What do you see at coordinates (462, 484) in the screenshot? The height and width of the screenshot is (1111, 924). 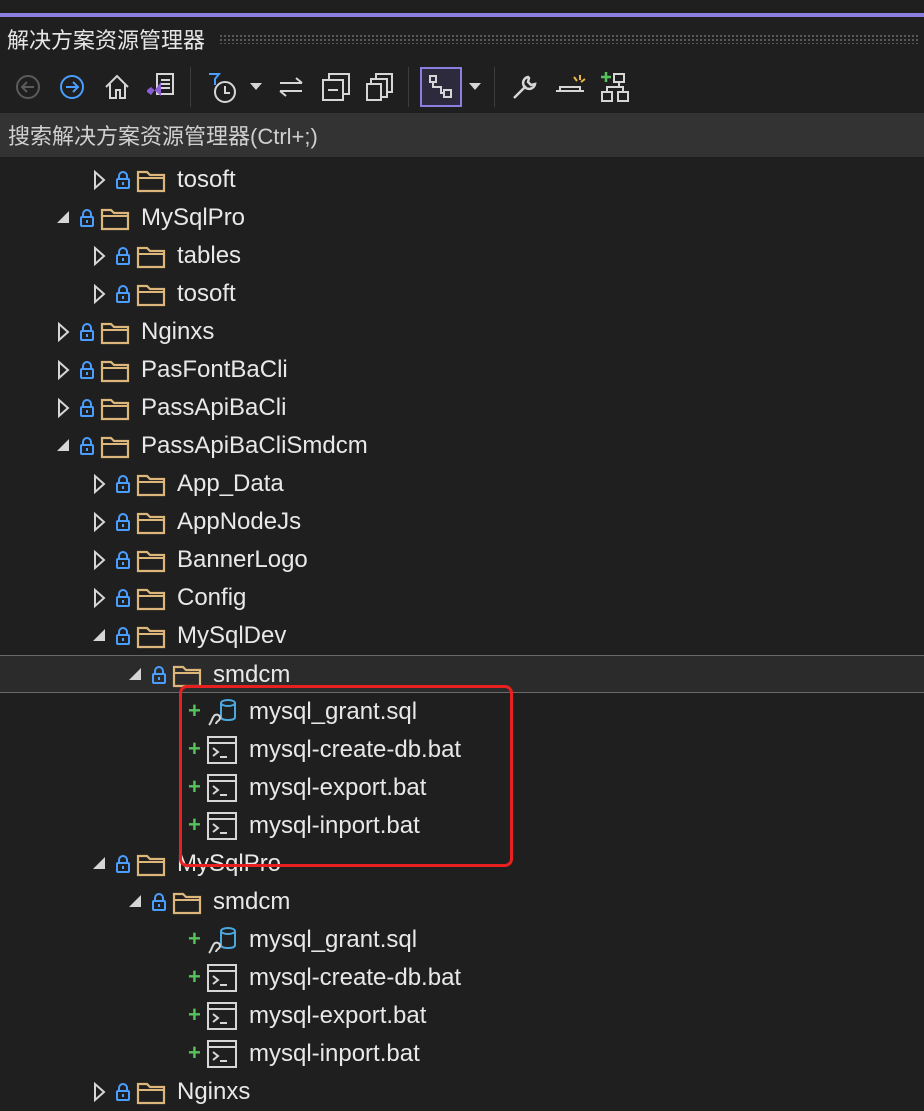 I see `tree-folder-item: App_Data` at bounding box center [462, 484].